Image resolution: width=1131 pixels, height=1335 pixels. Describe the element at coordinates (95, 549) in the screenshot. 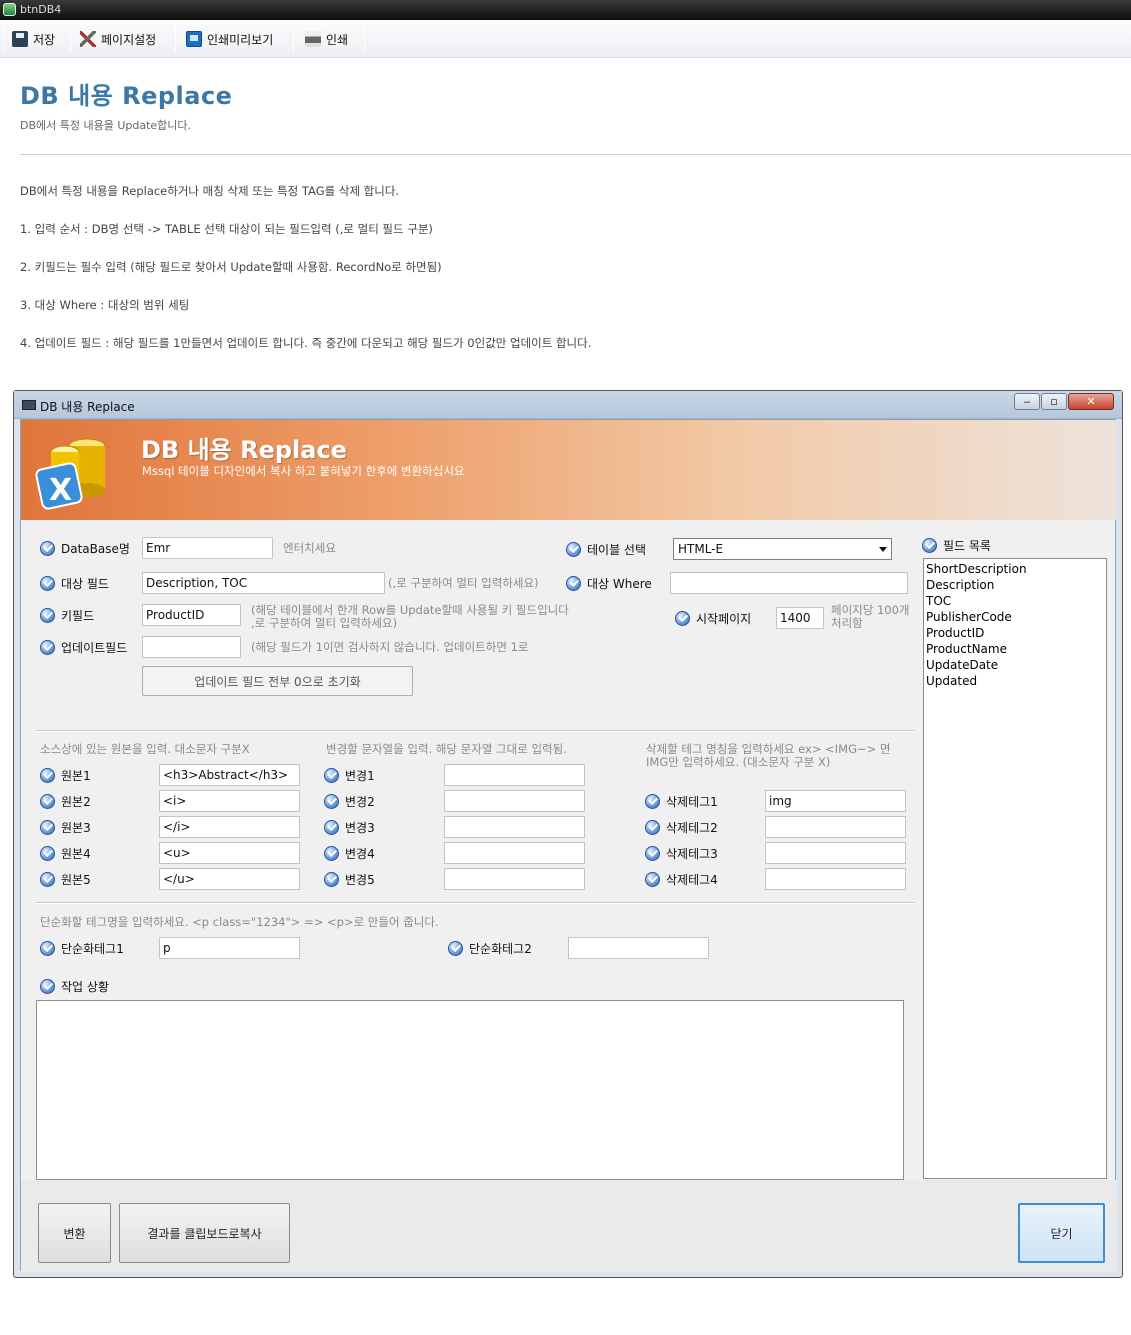

I see `database-label-text: DataBase명` at that location.